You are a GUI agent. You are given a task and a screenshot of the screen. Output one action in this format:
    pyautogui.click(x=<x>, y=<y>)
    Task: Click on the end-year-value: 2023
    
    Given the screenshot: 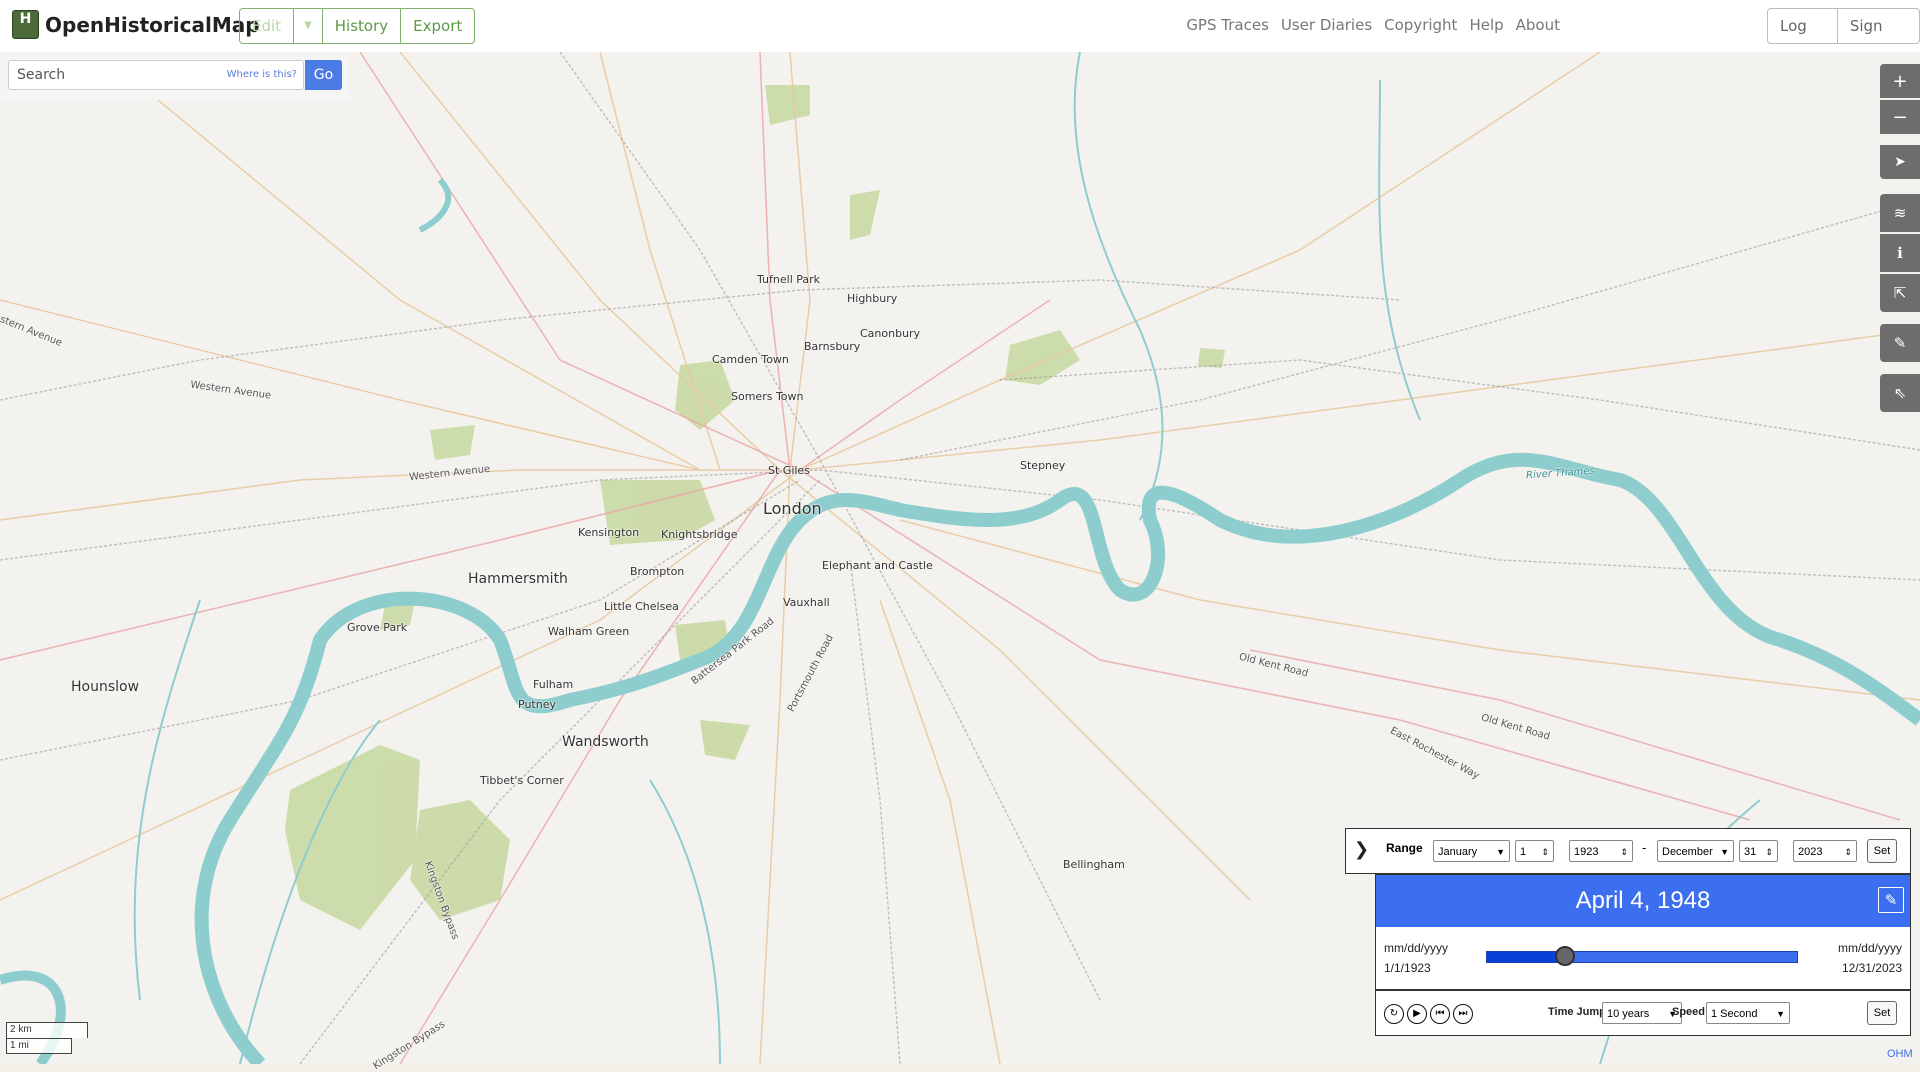 What is the action you would take?
    pyautogui.click(x=1810, y=852)
    